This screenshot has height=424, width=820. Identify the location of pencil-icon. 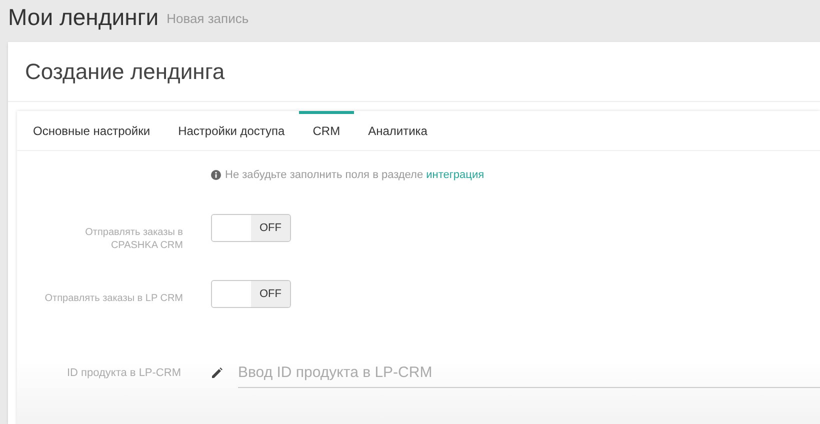
(217, 373).